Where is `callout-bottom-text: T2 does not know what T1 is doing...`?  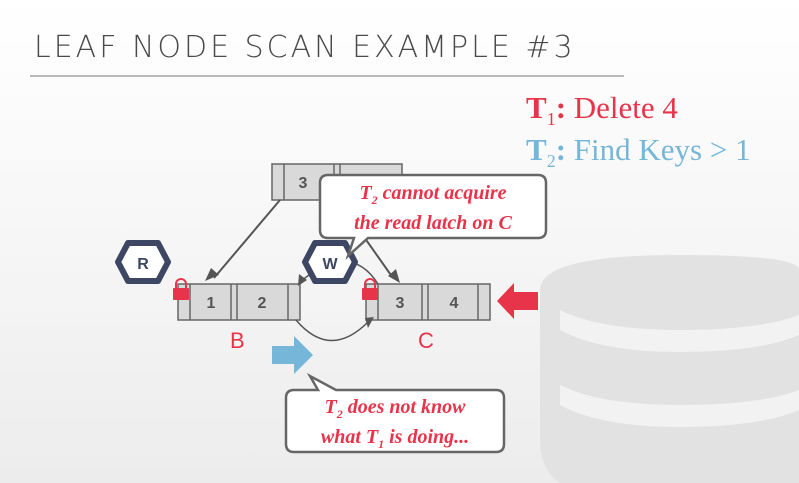
callout-bottom-text: T2 does not know what T1 is doing... is located at coordinates (395, 426).